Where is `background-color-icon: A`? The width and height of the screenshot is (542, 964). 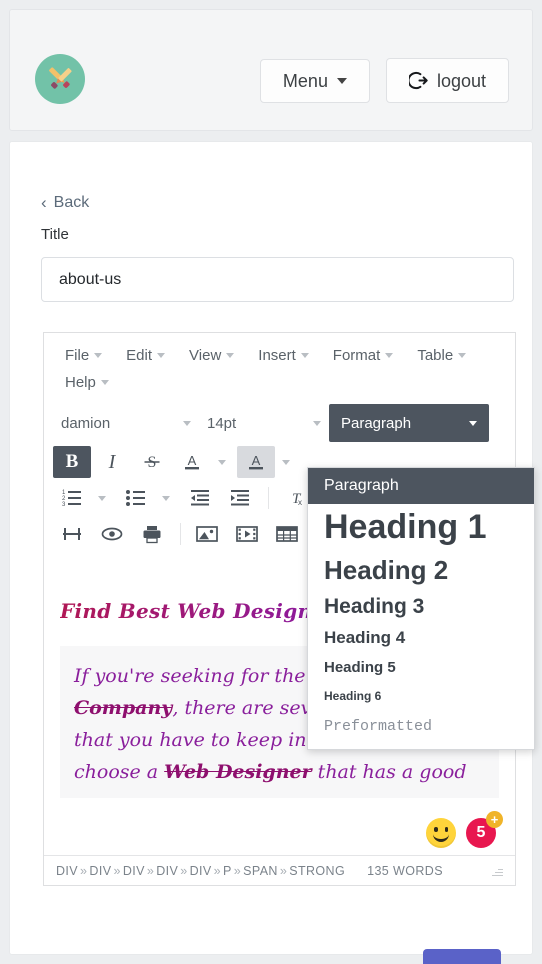
background-color-icon: A is located at coordinates (256, 461).